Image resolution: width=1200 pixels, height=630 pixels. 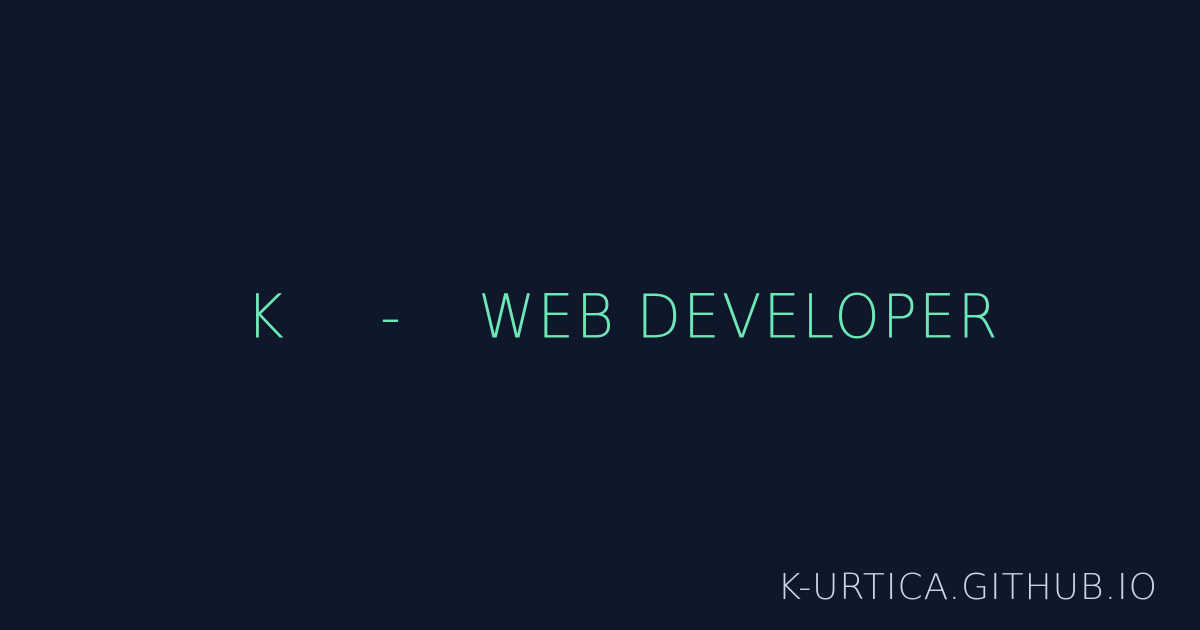 I want to click on headline: K - WEB DEVELOPER, so click(x=600, y=316).